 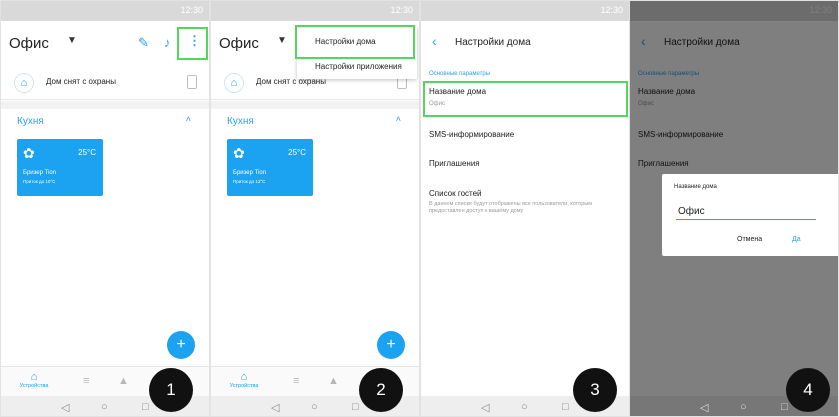 I want to click on section-title: Основные параметры, so click(x=460, y=74).